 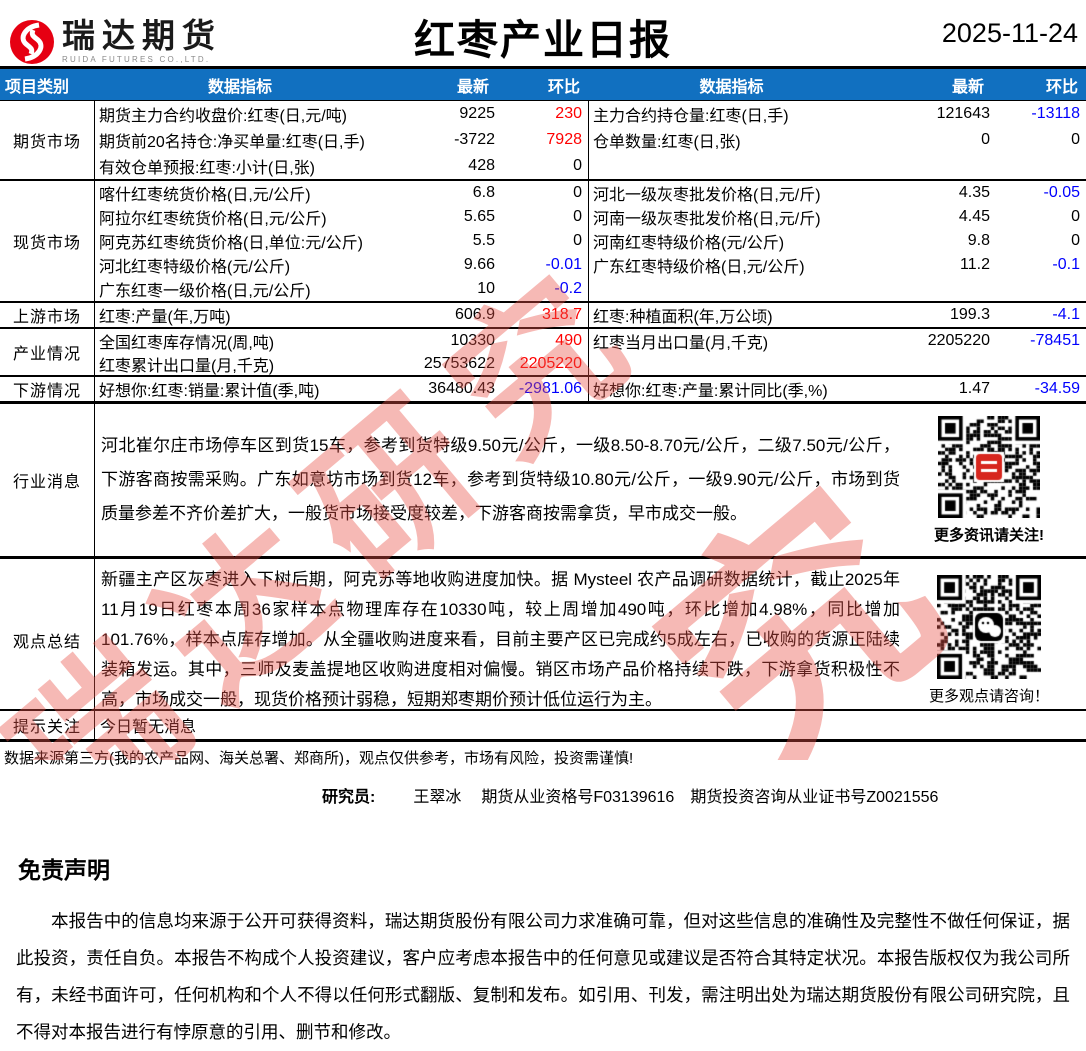 What do you see at coordinates (477, 113) in the screenshot?
I see `latest-value: 9225` at bounding box center [477, 113].